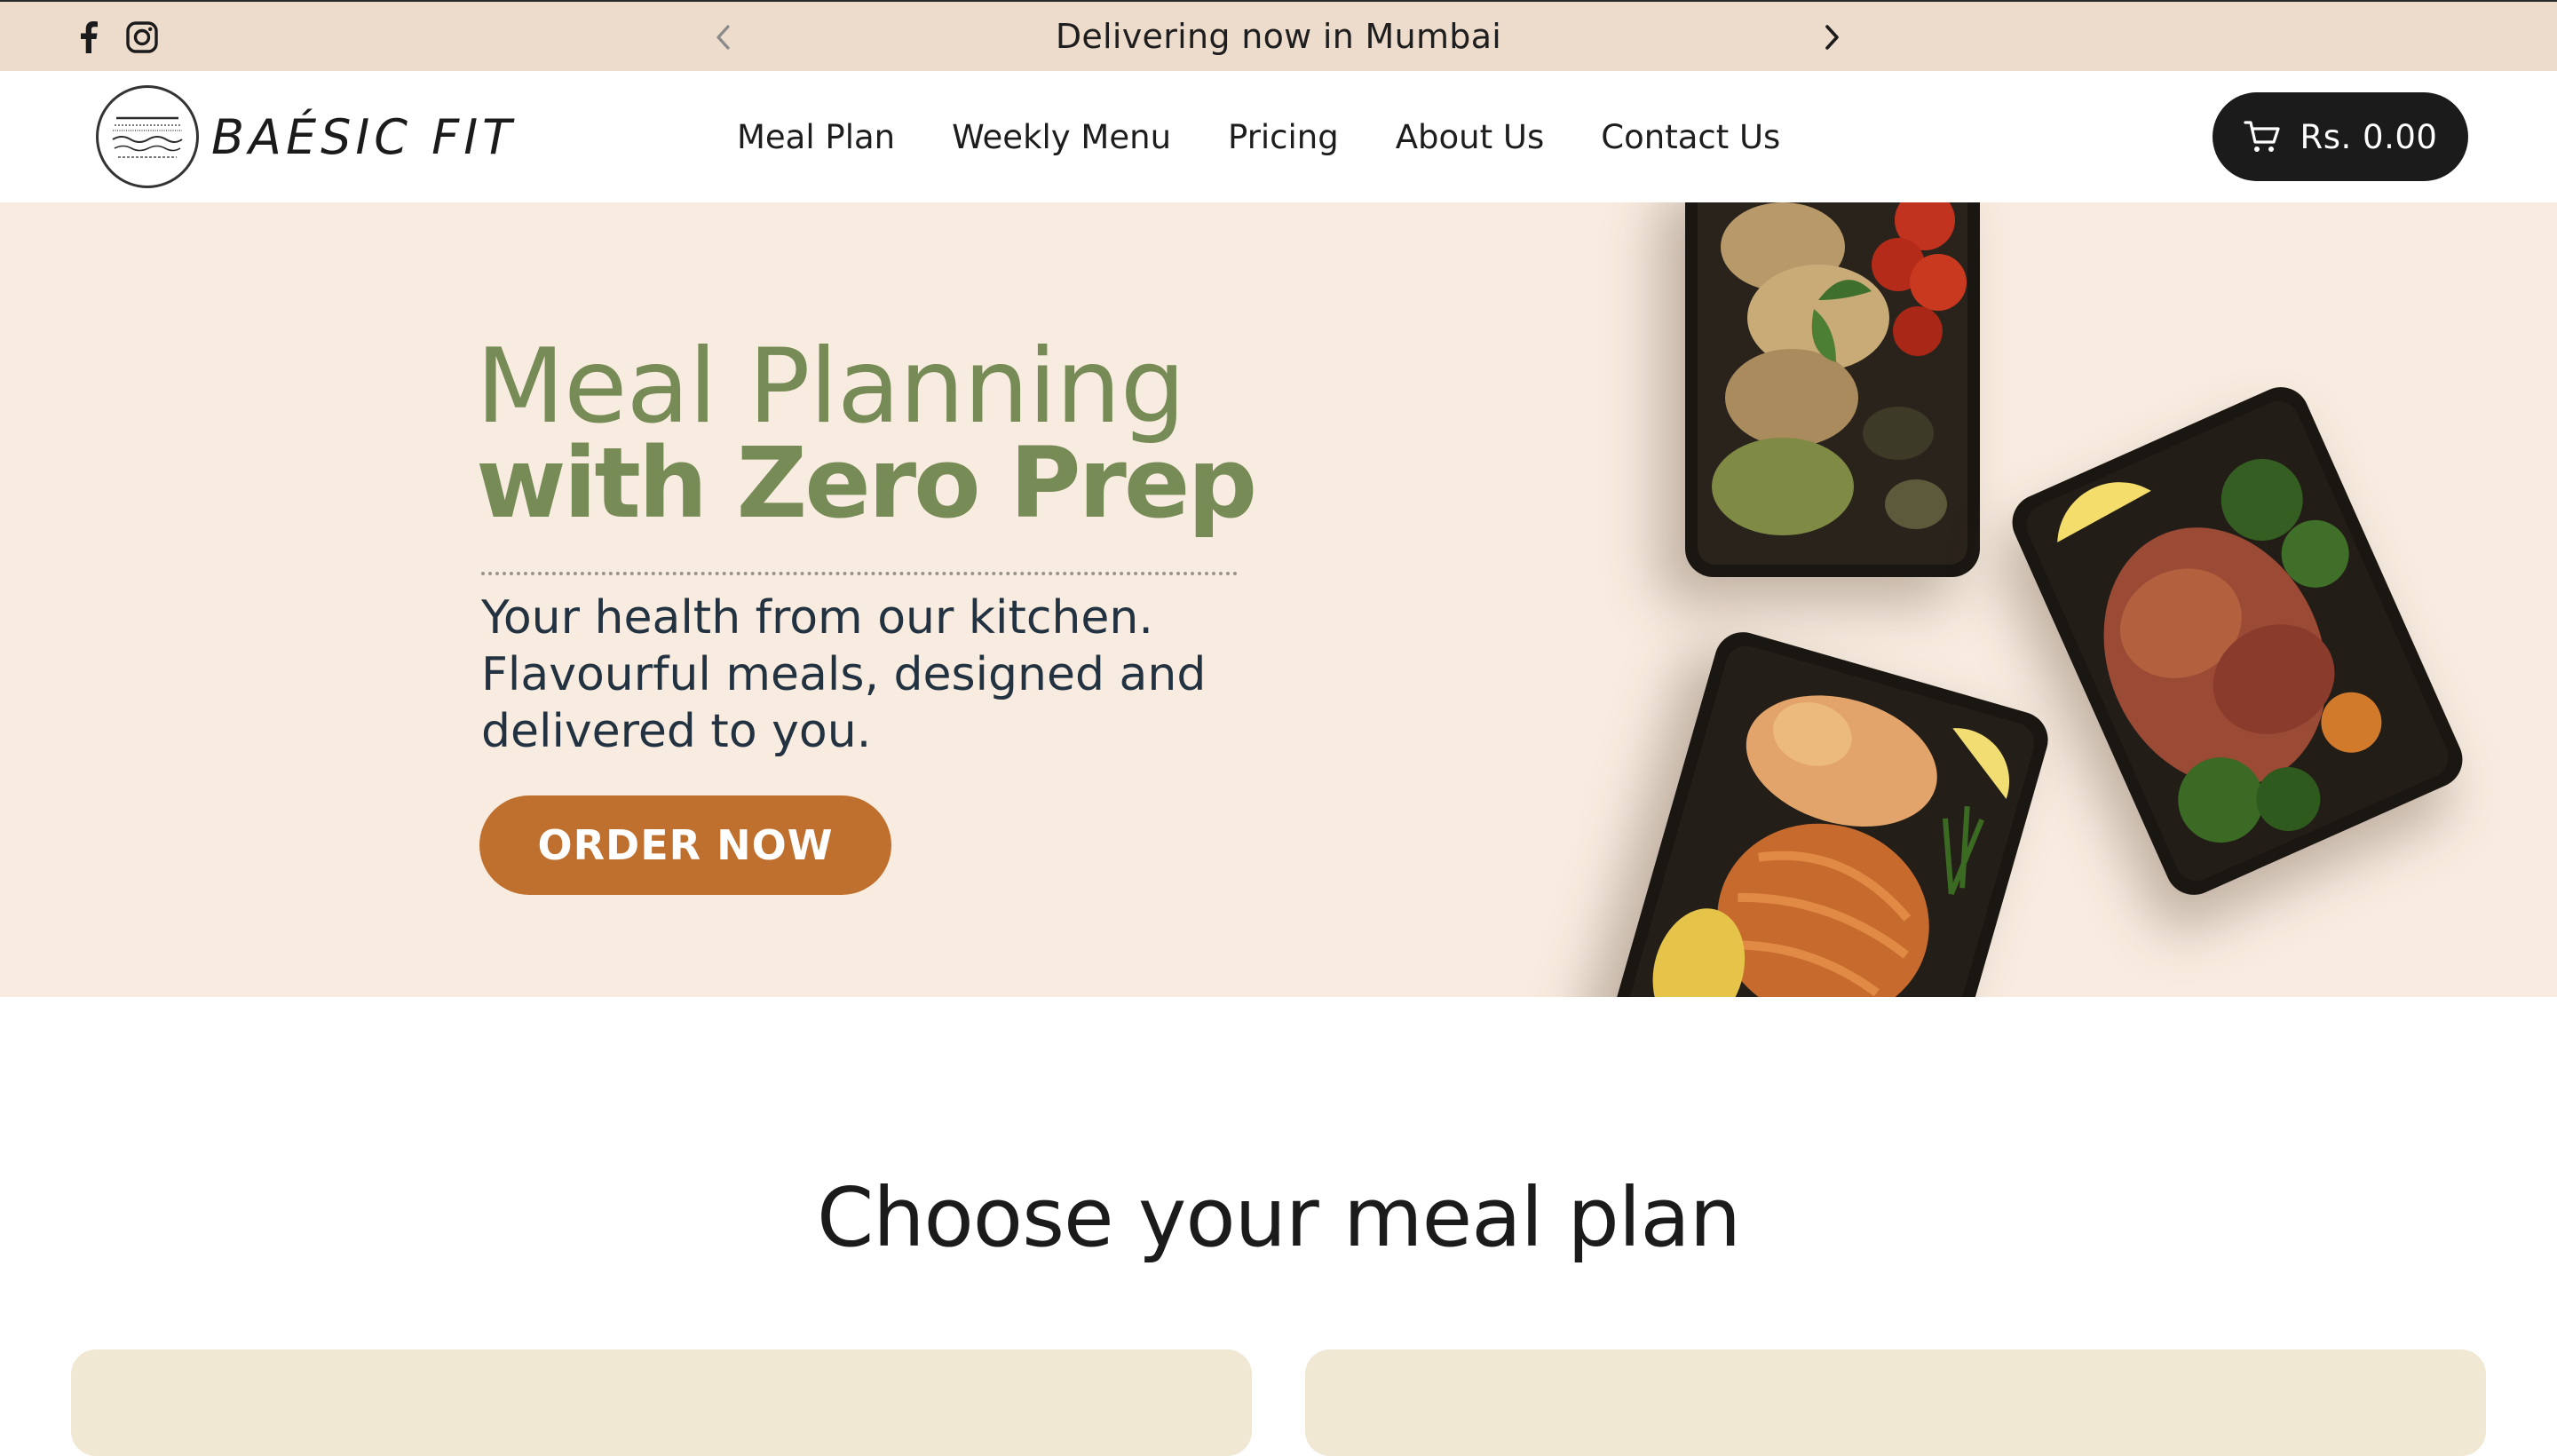  Describe the element at coordinates (859, 573) in the screenshot. I see `hero-divider` at that location.